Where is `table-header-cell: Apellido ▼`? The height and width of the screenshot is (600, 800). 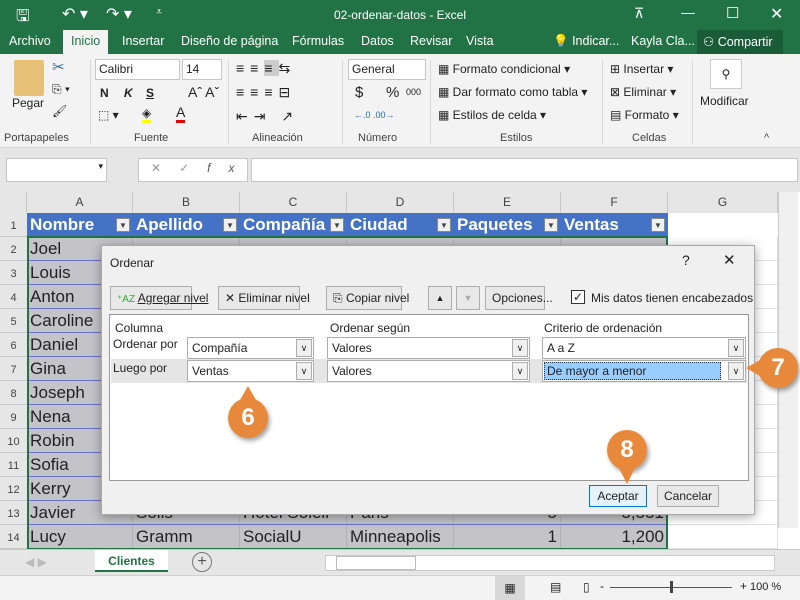
table-header-cell: Apellido ▼ is located at coordinates (186, 225).